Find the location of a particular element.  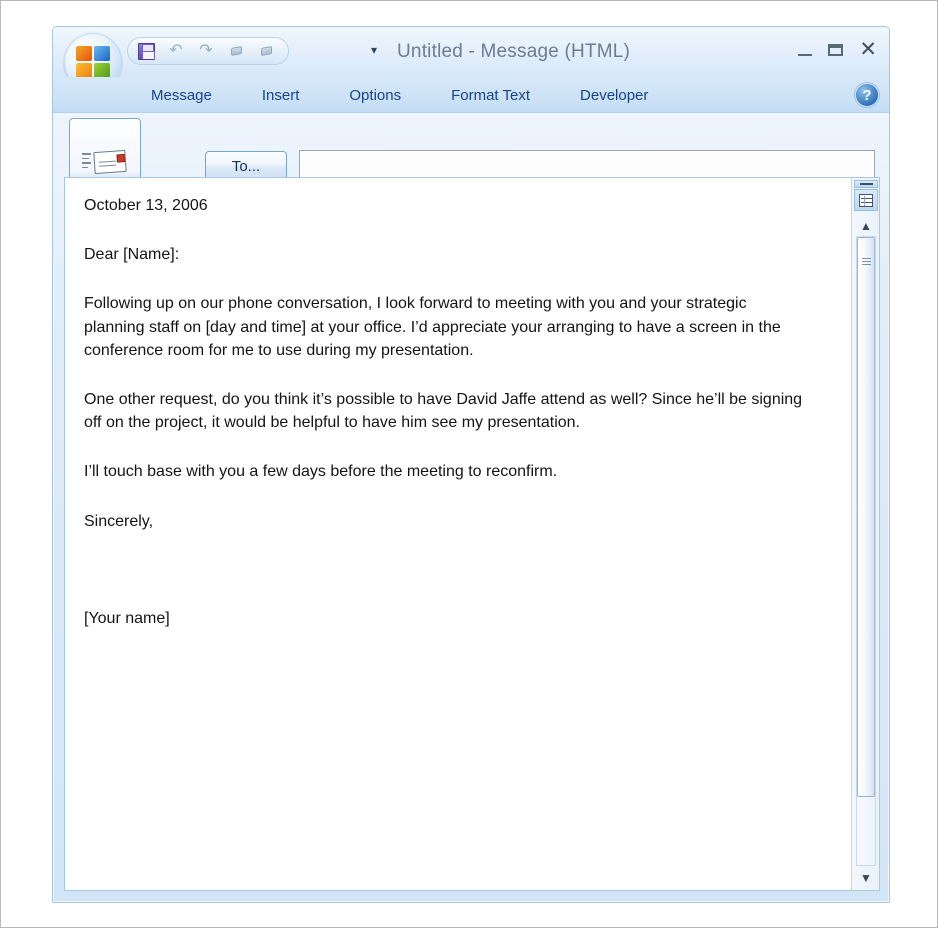

tab-options: Options is located at coordinates (375, 95).